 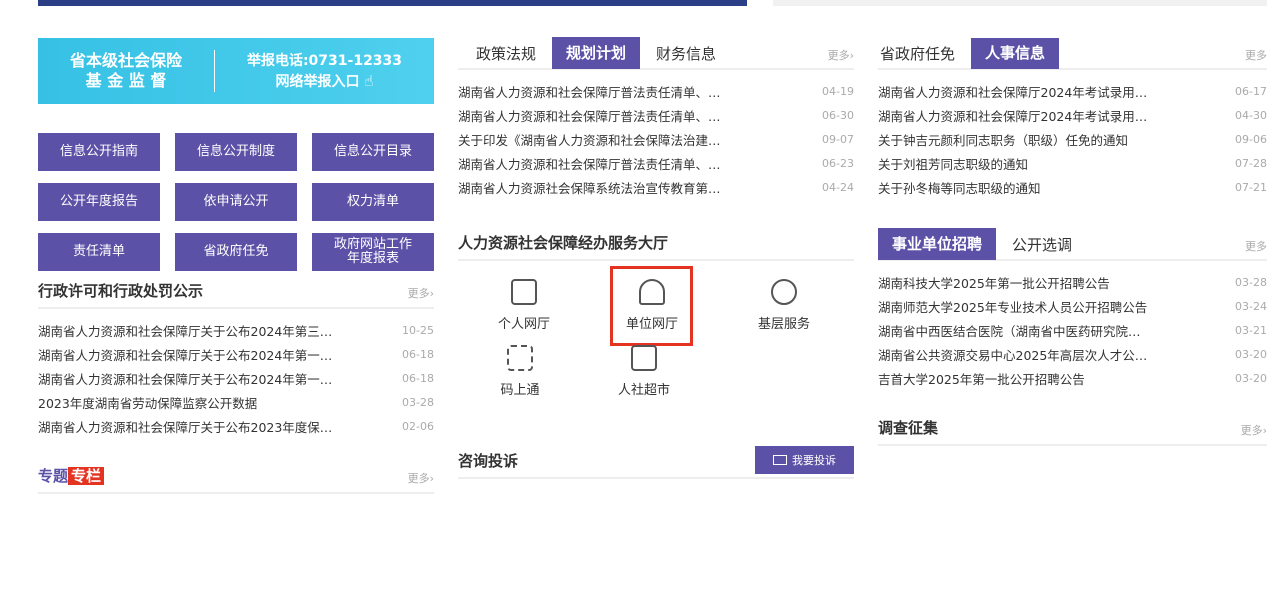 I want to click on survey-section-header: 调查征集 更多›, so click(x=1072, y=430).